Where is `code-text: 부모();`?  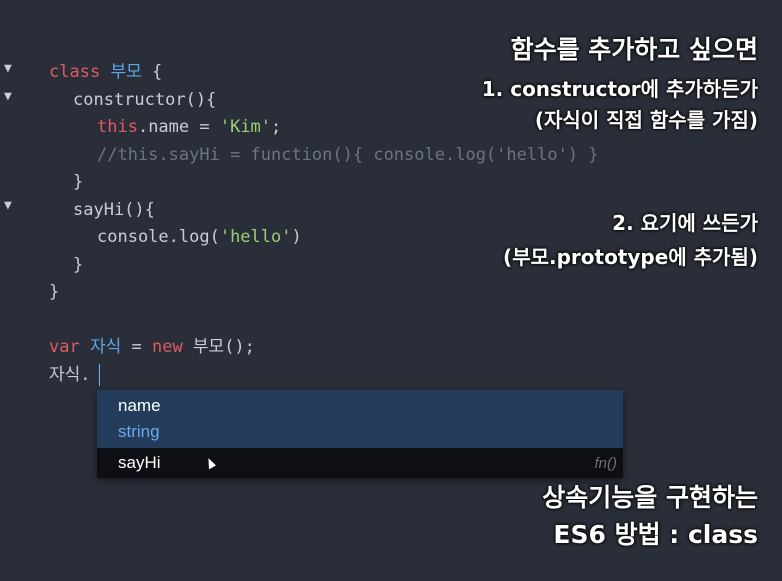 code-text: 부모(); is located at coordinates (218, 347).